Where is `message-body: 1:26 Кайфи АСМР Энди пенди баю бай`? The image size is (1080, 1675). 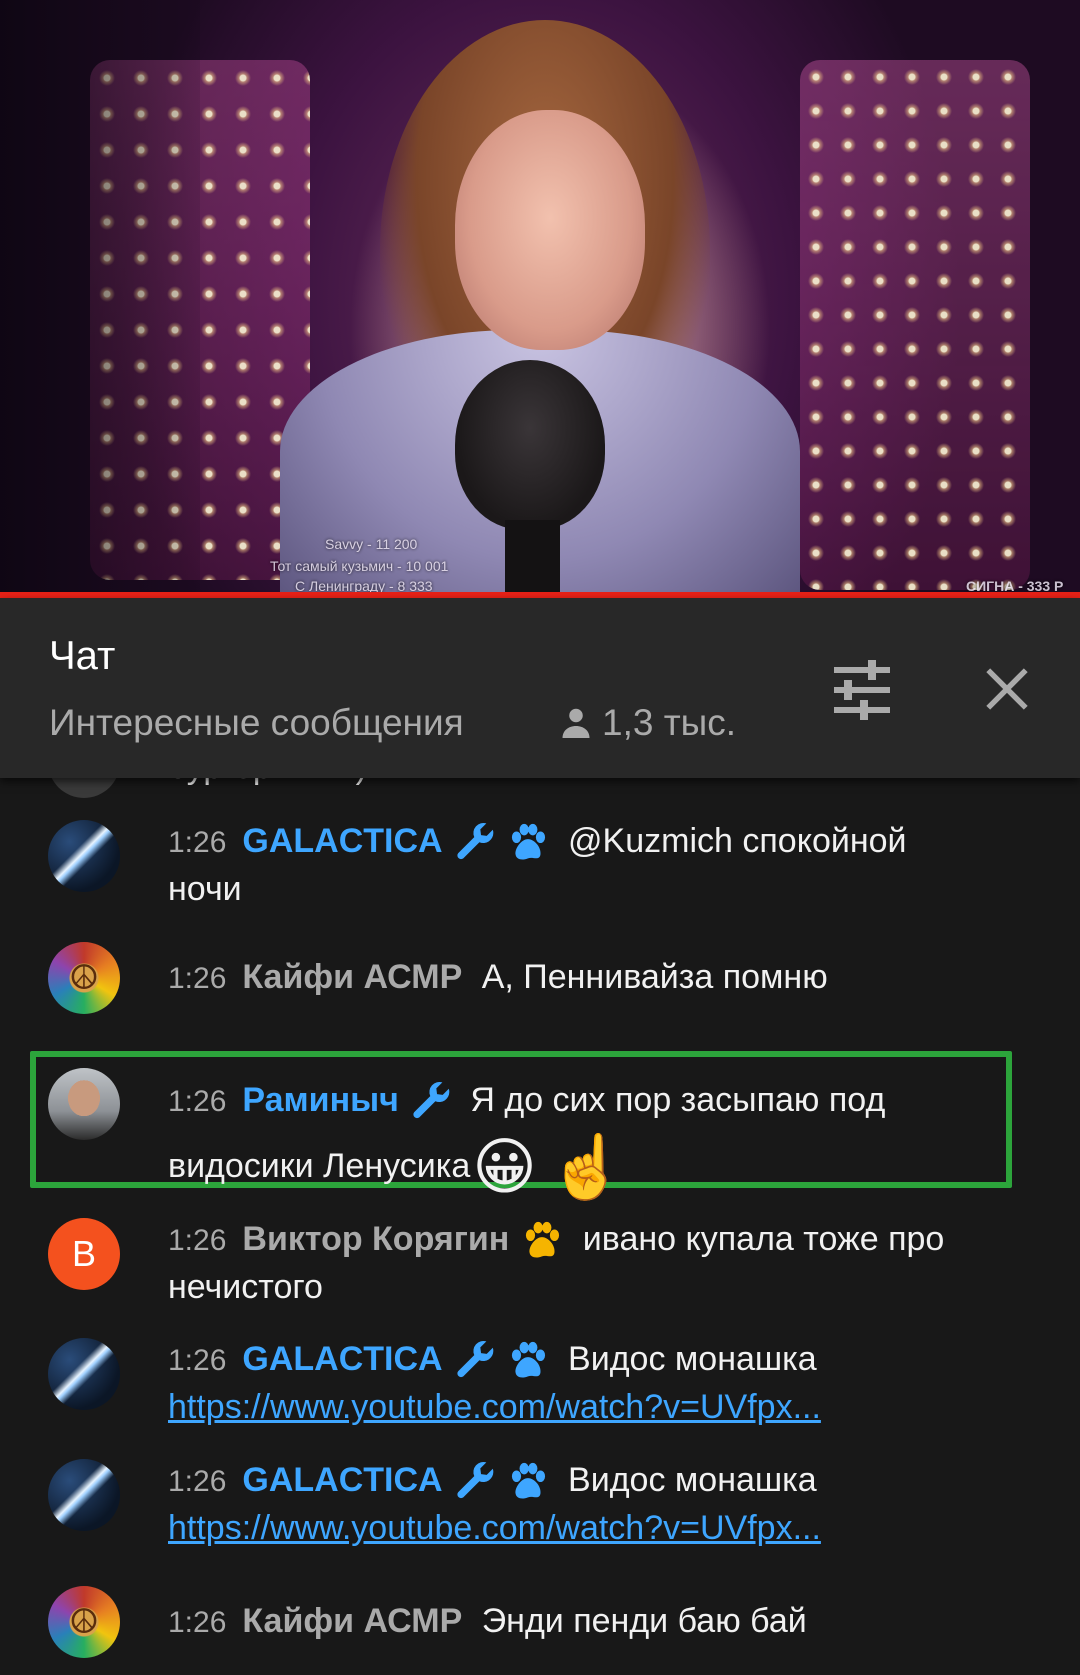
message-body: 1:26 Кайфи АСМР Энди пенди баю бай is located at coordinates (559, 1622).